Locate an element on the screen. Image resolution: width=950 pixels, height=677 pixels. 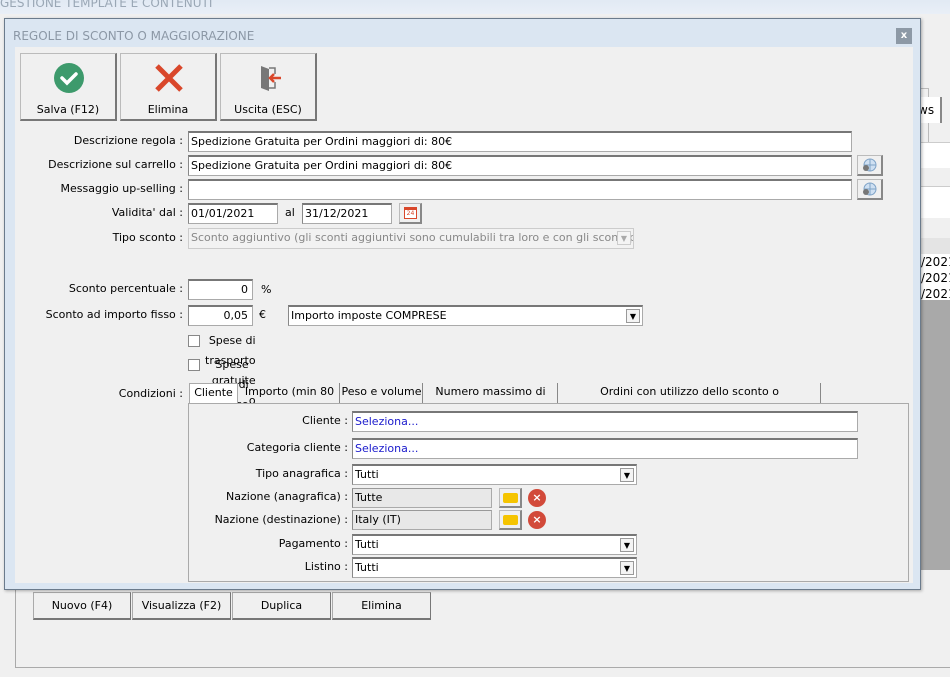
valid-to-input: 31/12/2021 is located at coordinates (347, 213).